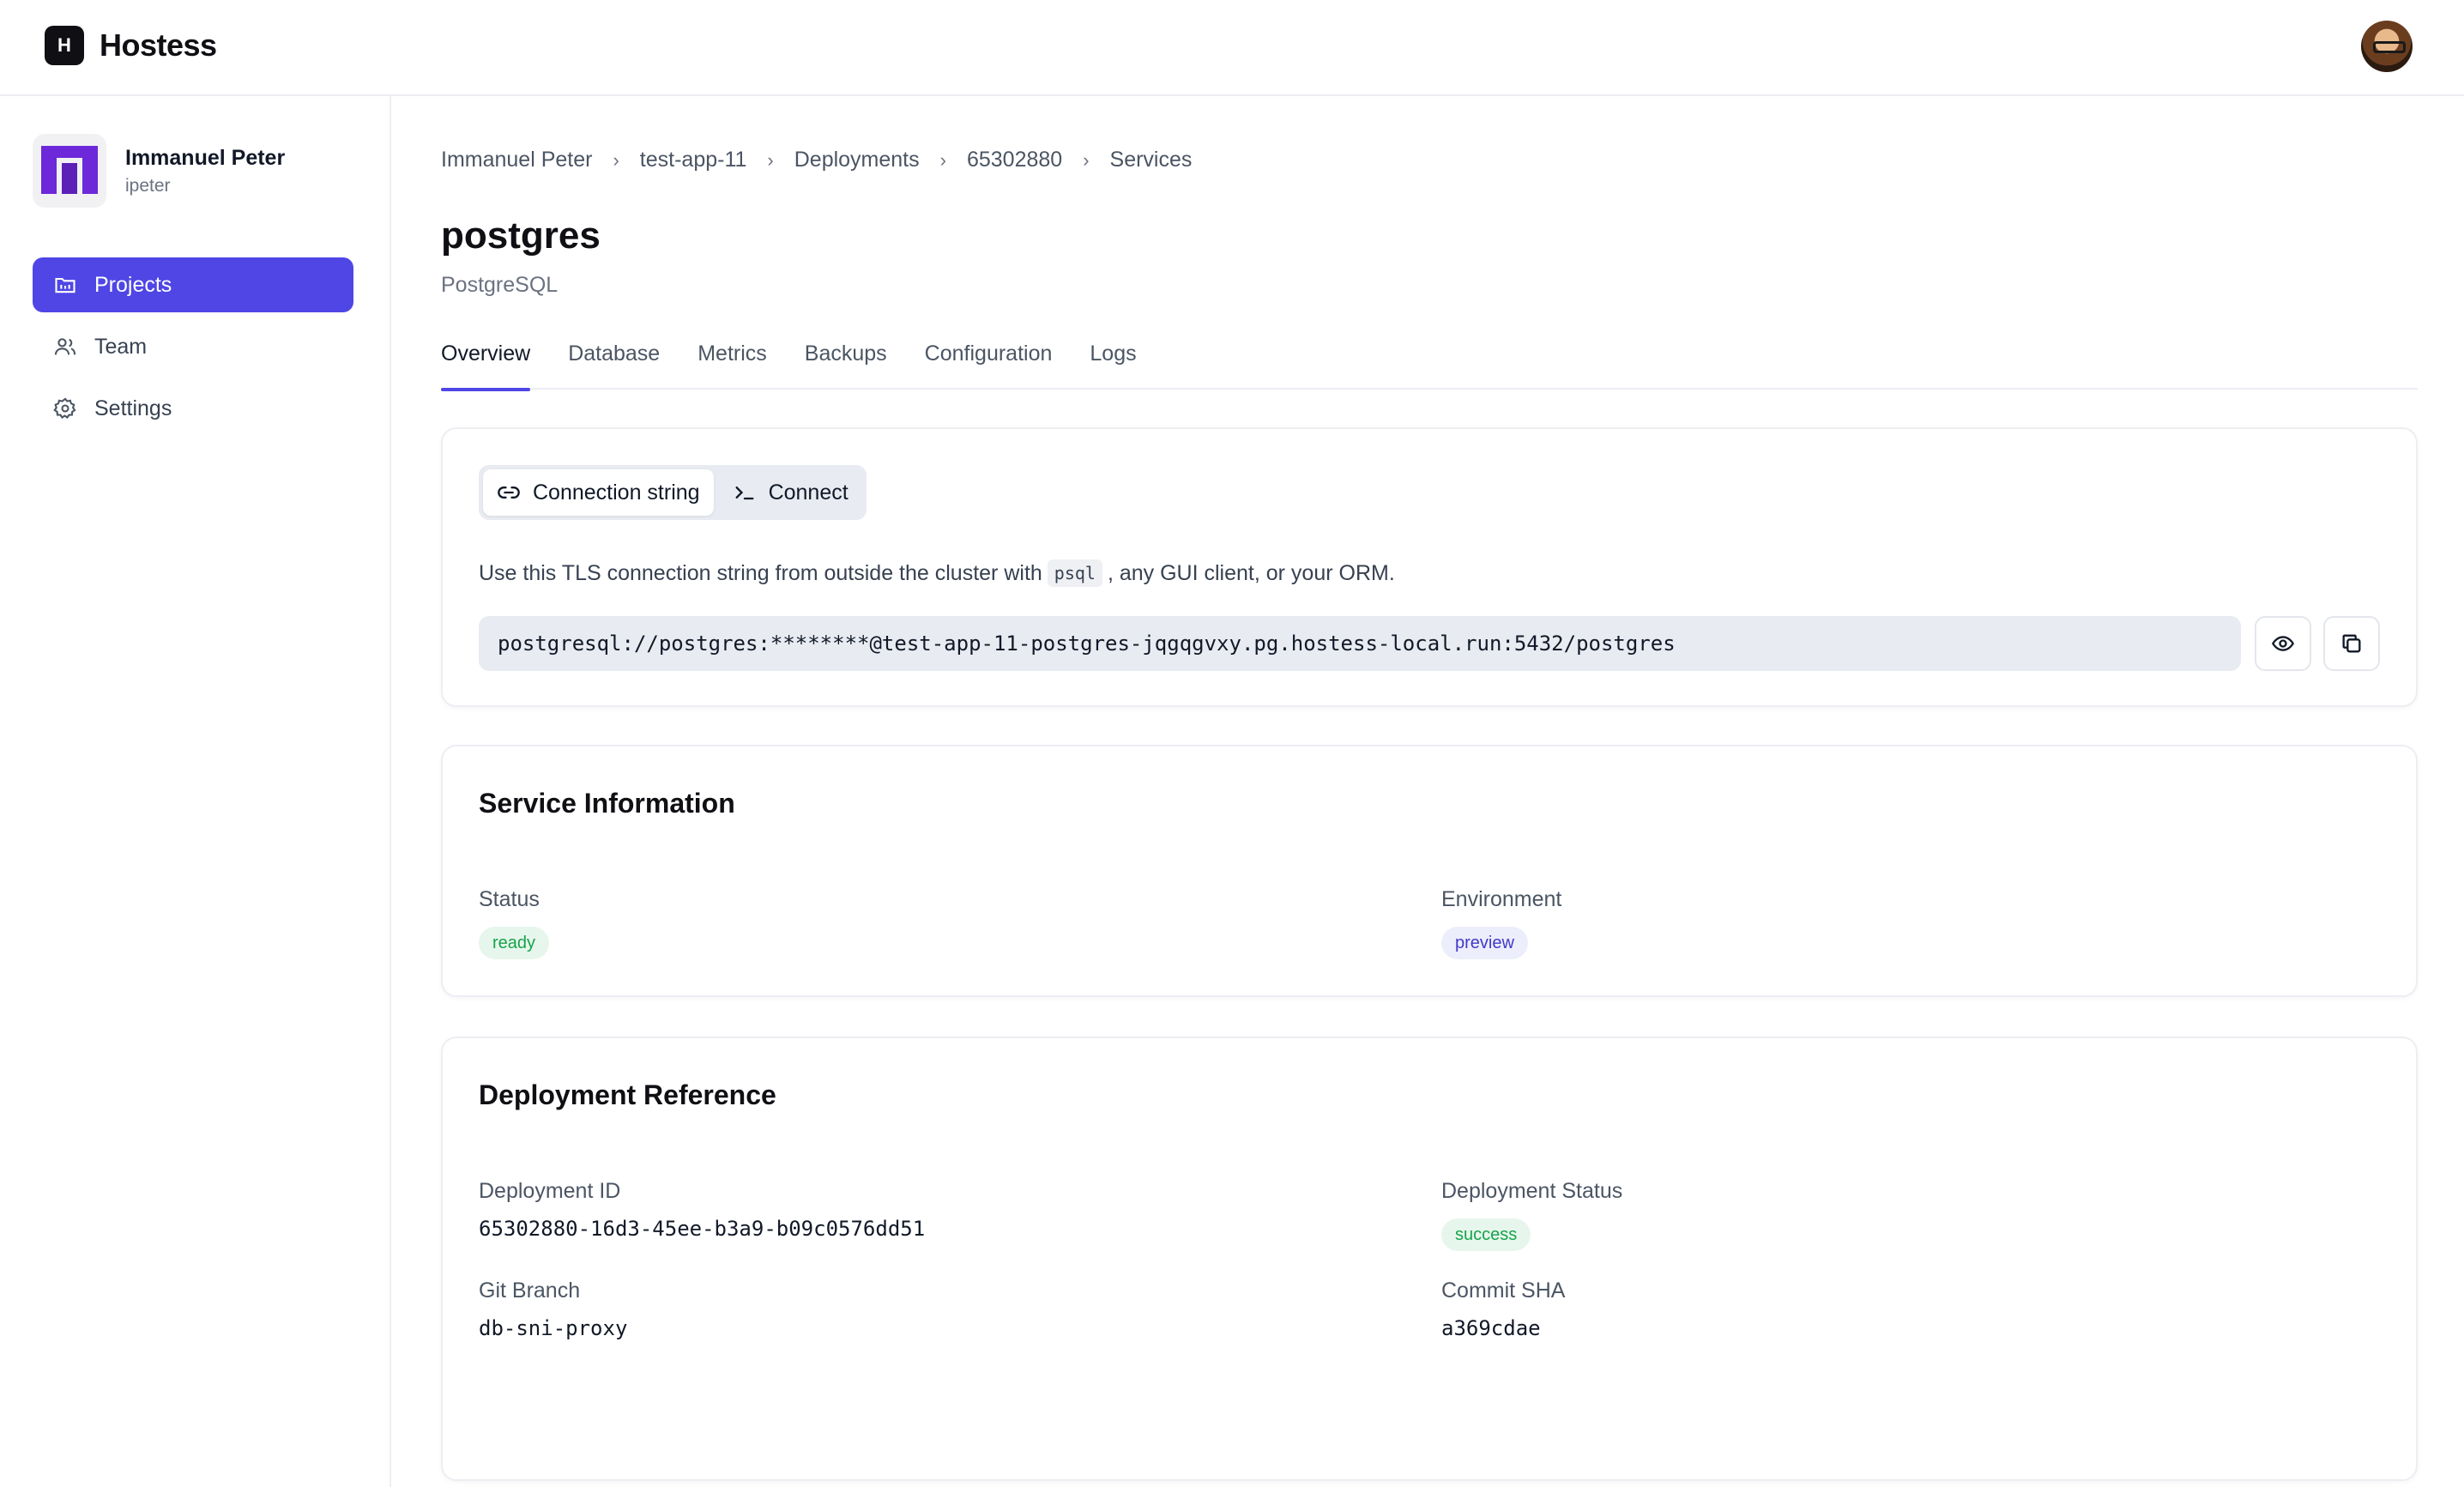 The height and width of the screenshot is (1487, 2464). What do you see at coordinates (148, 185) in the screenshot?
I see `user-handle: ipeter` at bounding box center [148, 185].